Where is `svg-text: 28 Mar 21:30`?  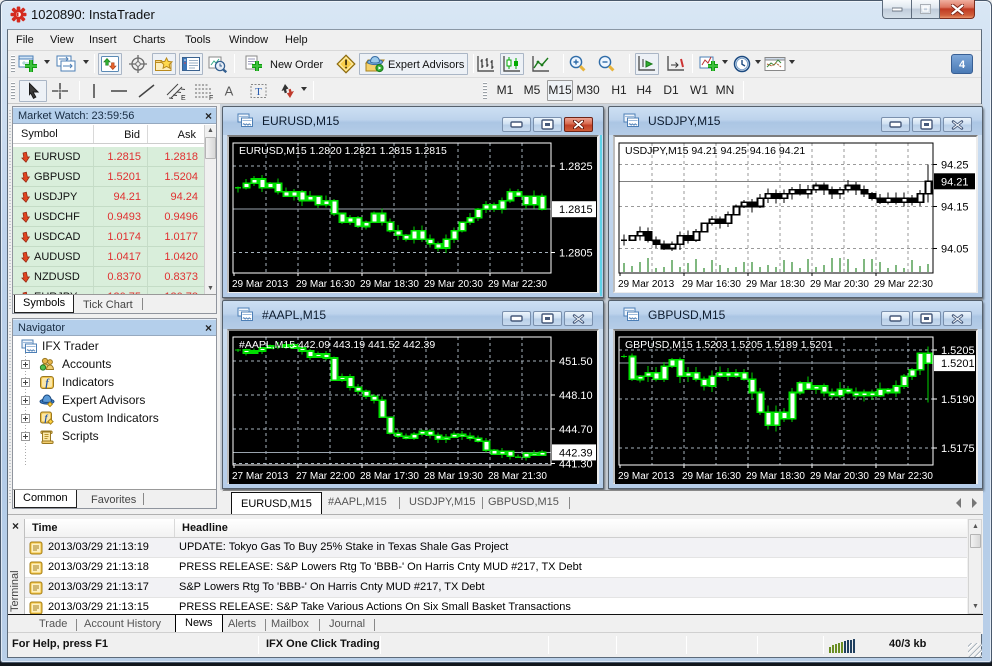 svg-text: 28 Mar 21:30 is located at coordinates (517, 476).